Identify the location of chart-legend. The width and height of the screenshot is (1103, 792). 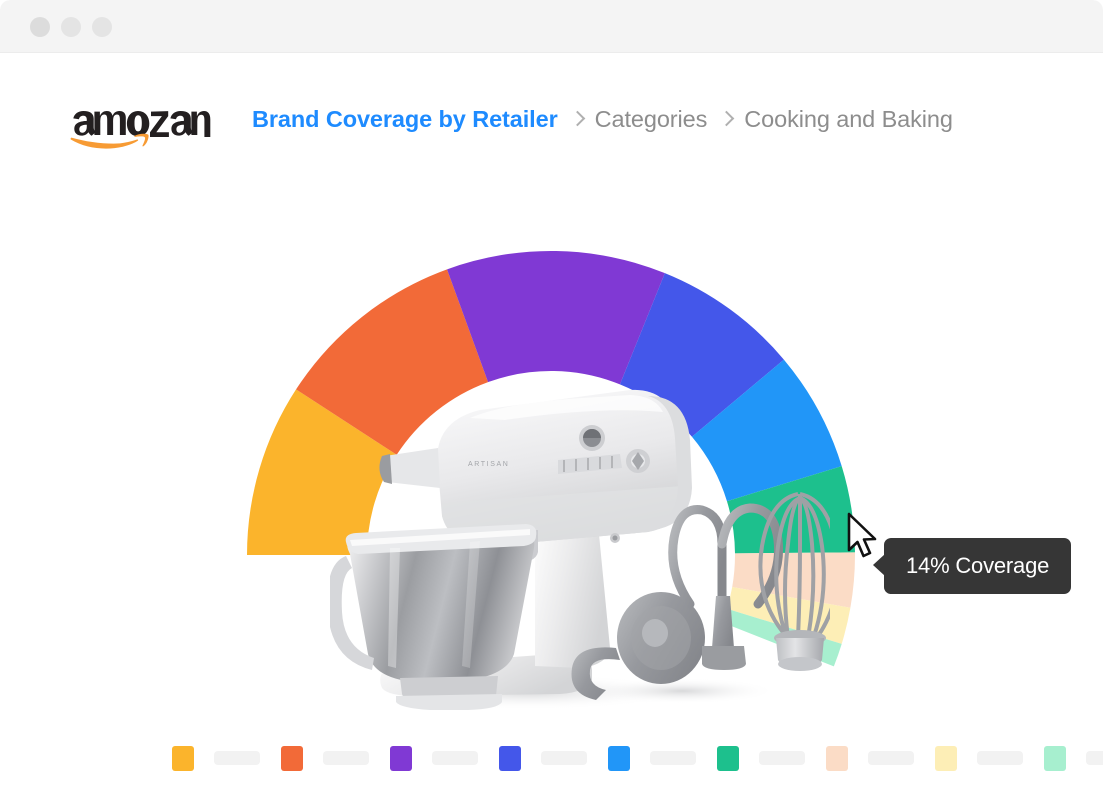
(637, 758).